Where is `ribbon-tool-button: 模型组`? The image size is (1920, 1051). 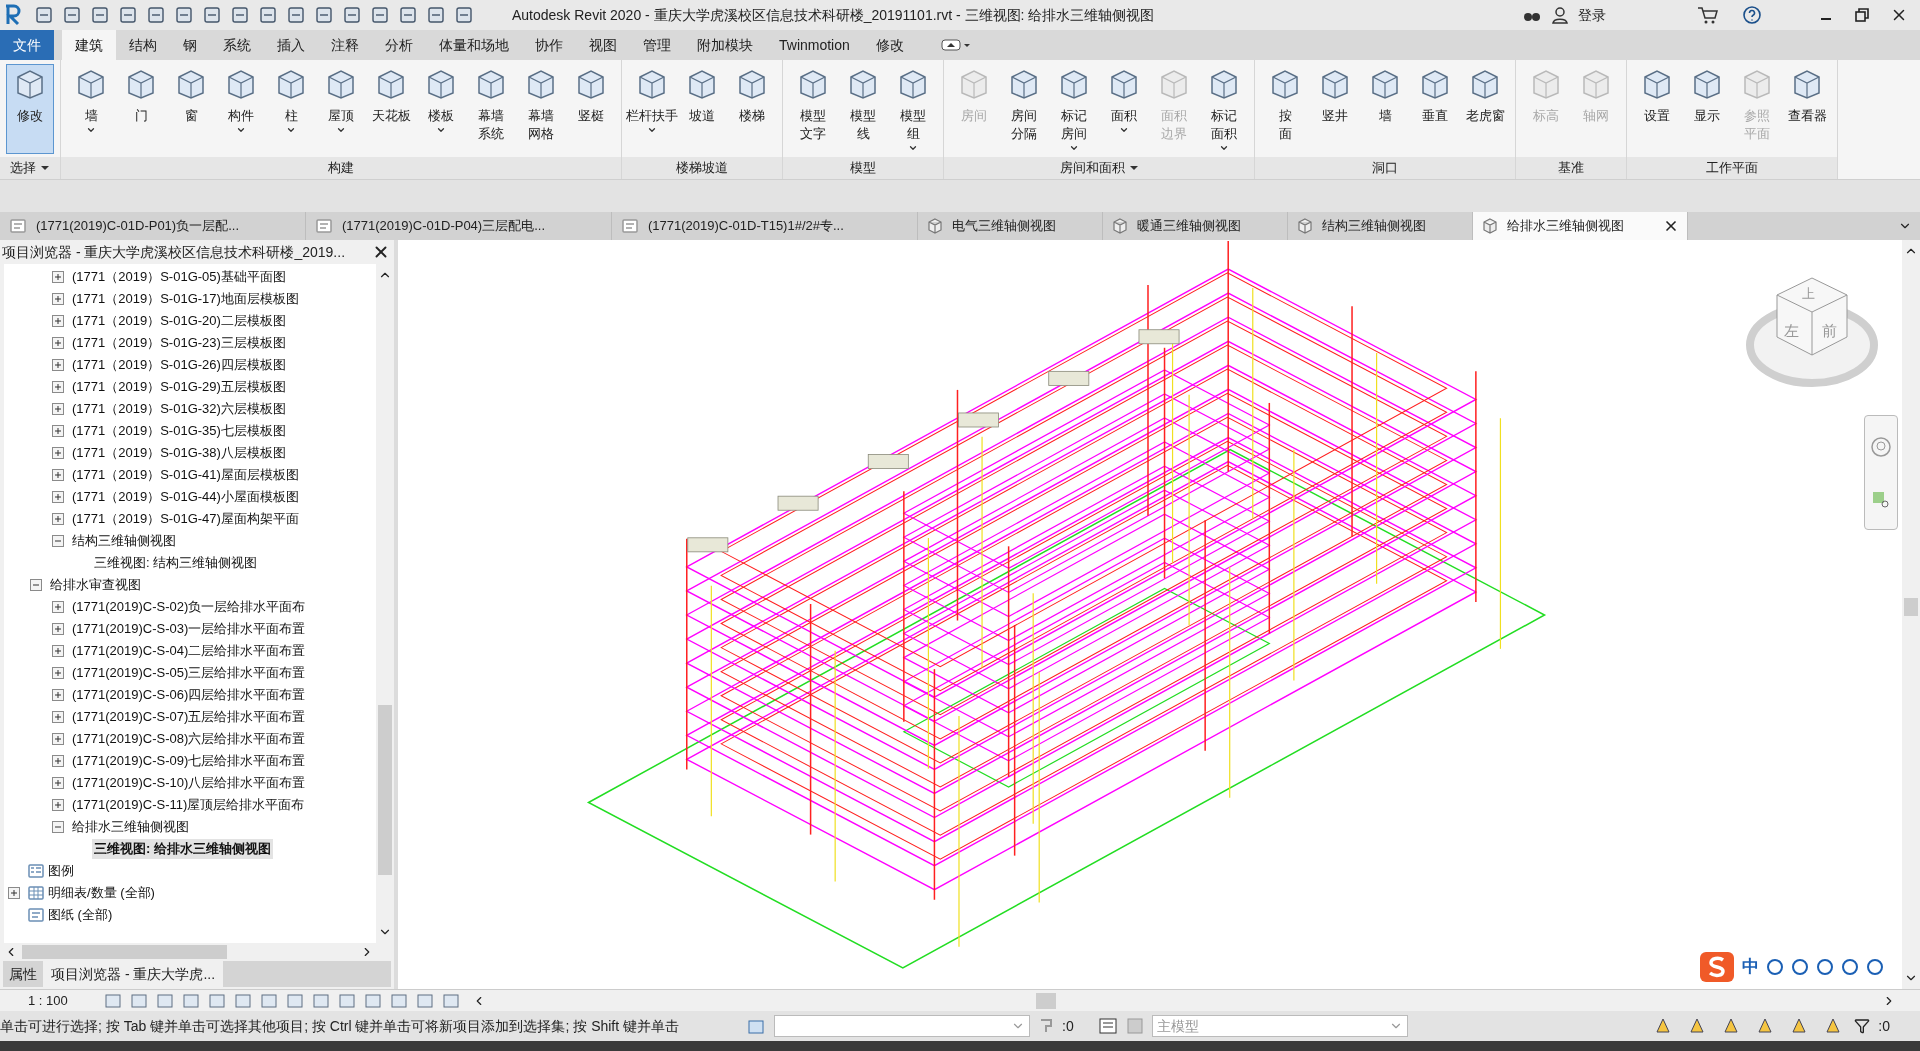
ribbon-tool-button: 模型组 is located at coordinates (913, 110).